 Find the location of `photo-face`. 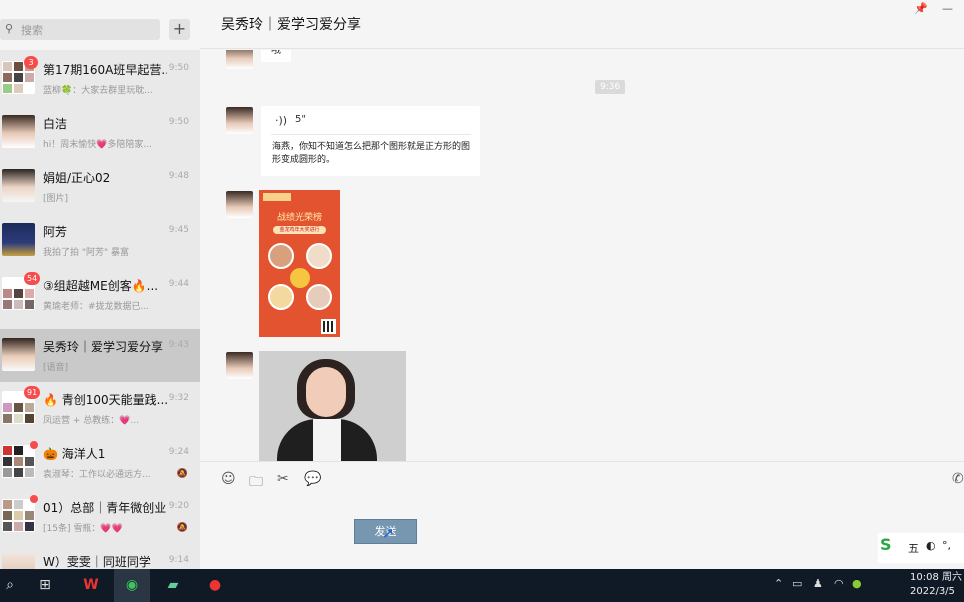

photo-face is located at coordinates (326, 392).